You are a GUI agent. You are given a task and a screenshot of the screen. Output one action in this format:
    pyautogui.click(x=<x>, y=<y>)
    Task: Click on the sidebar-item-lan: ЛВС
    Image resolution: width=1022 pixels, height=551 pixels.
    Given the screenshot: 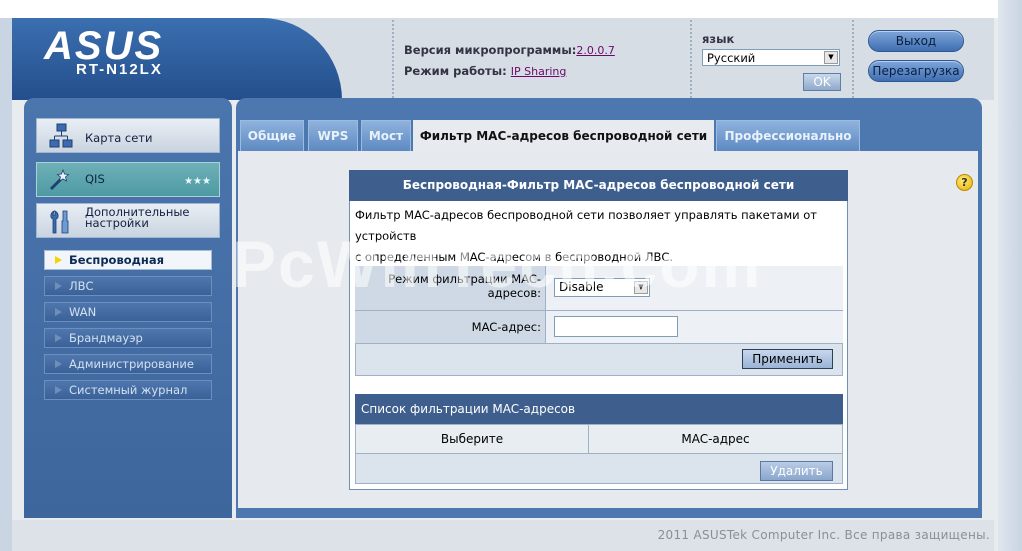 What is the action you would take?
    pyautogui.click(x=128, y=286)
    